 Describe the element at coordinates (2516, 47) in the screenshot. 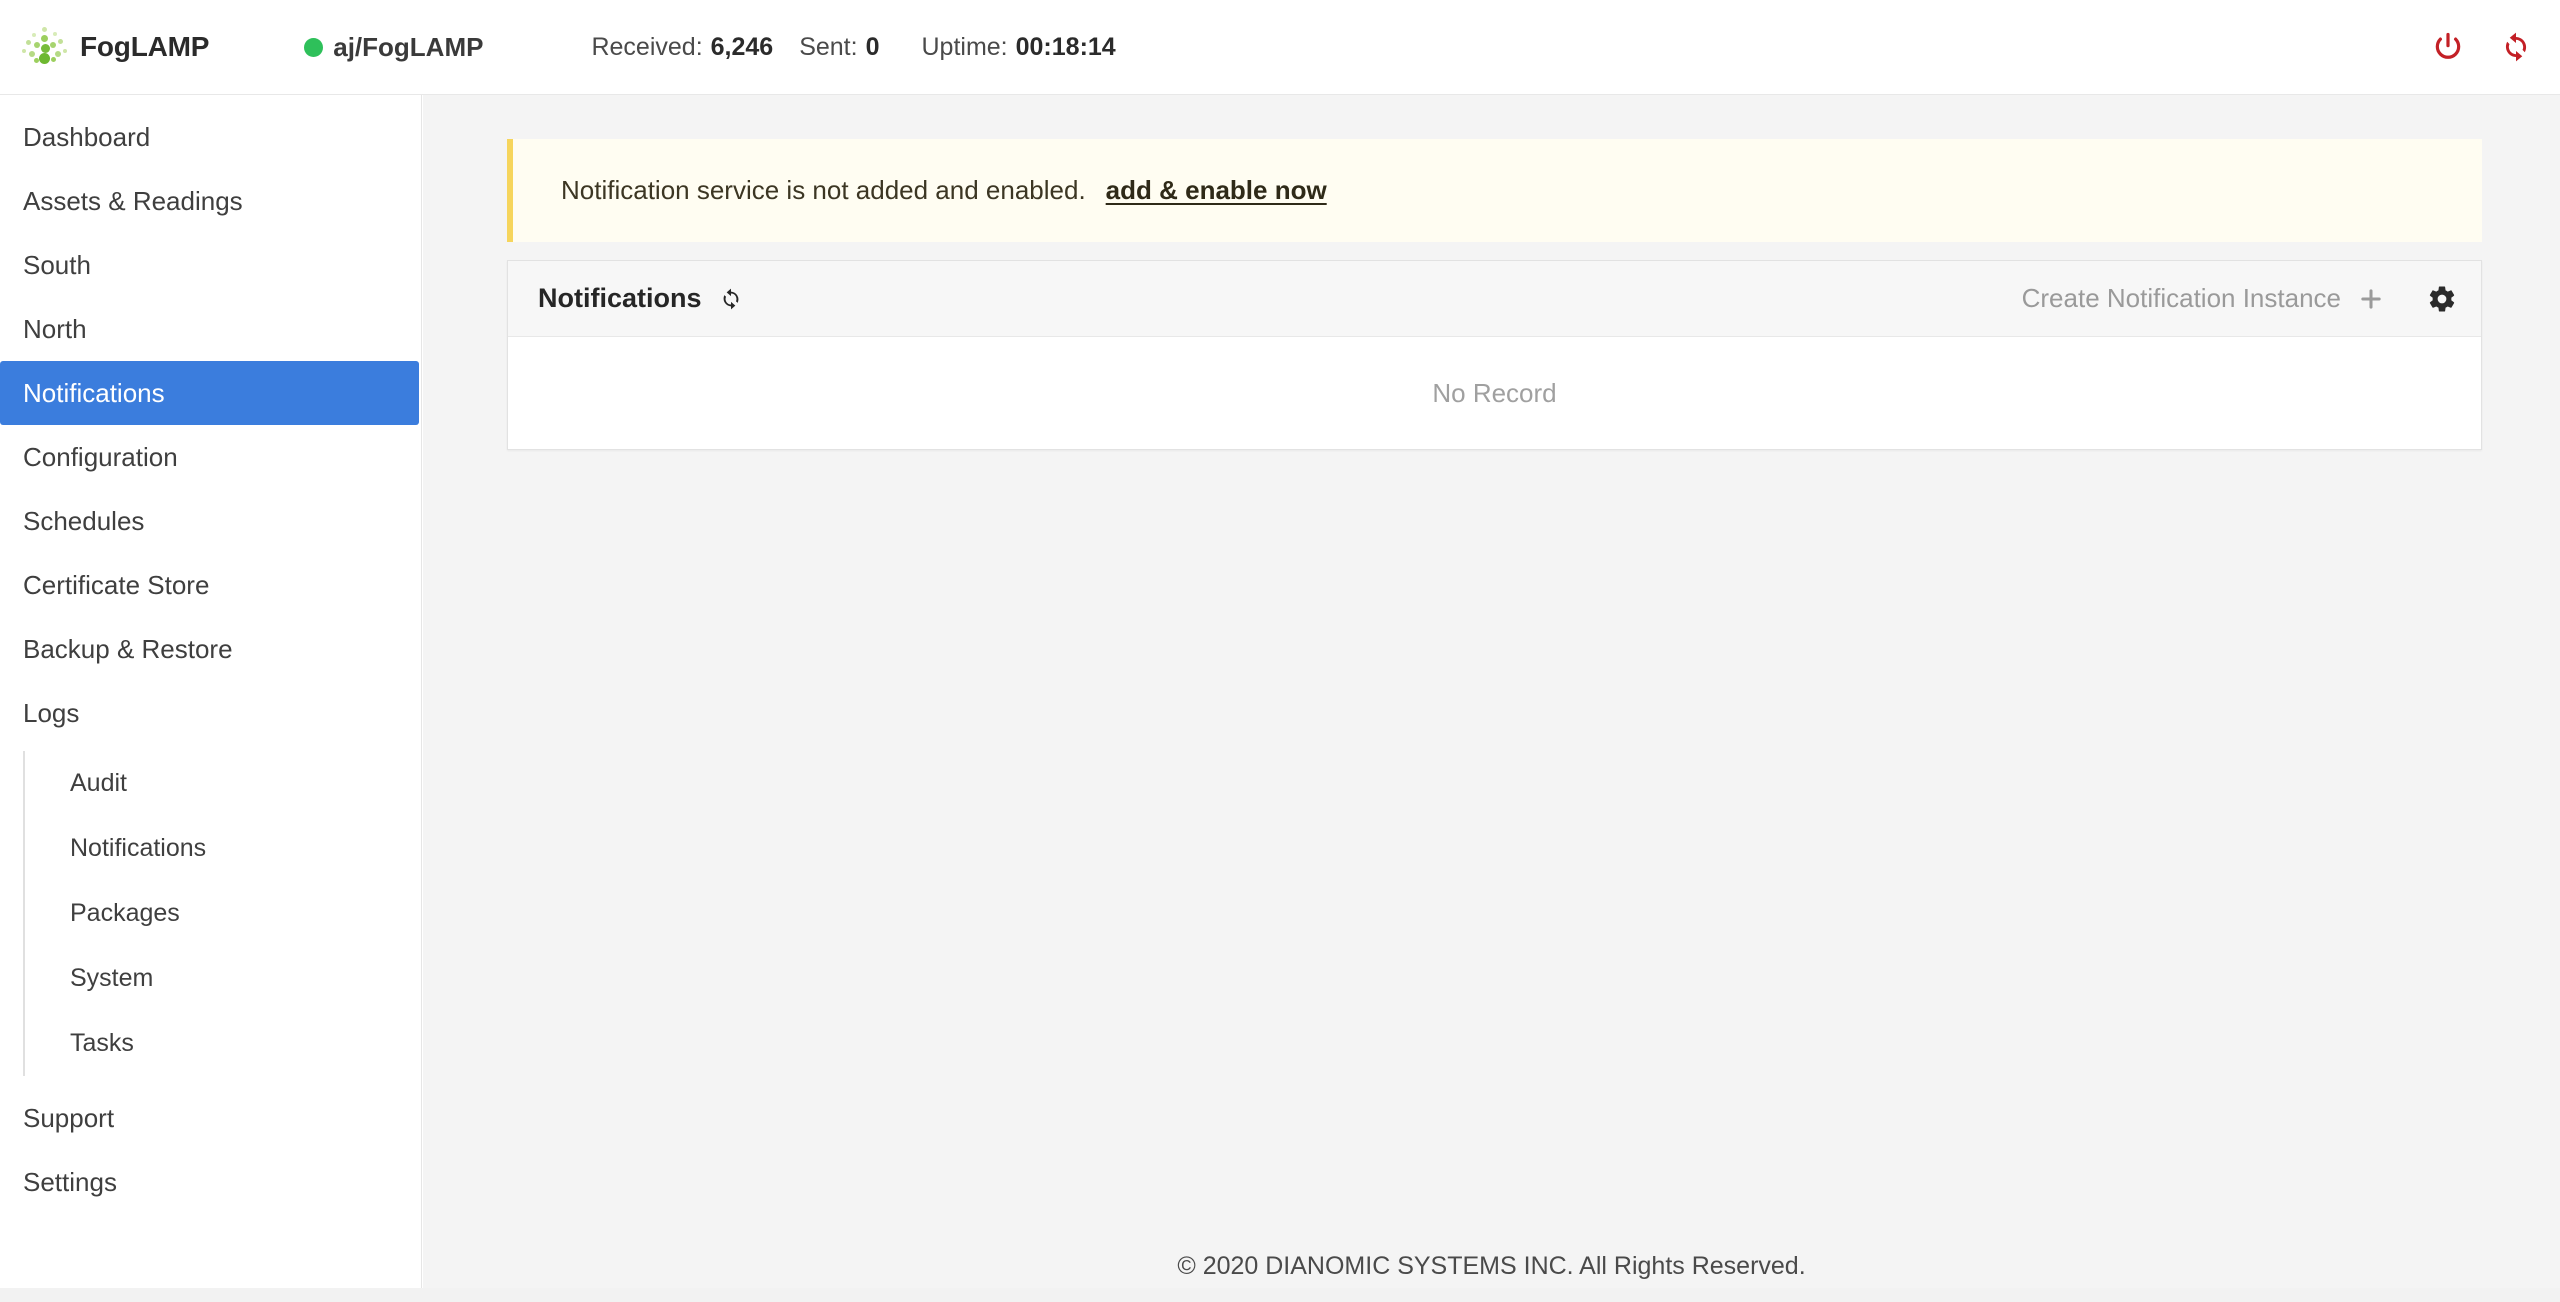

I see `restart-sync-icon` at that location.